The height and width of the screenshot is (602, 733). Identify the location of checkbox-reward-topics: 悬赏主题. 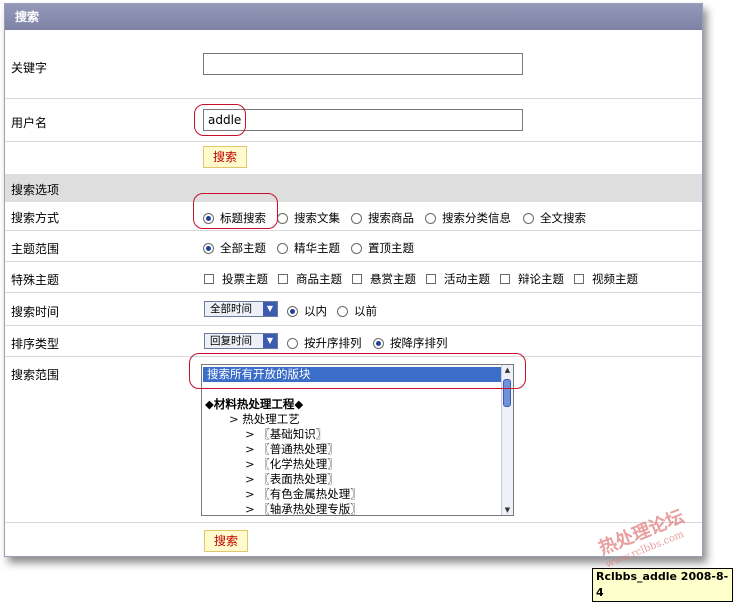
(384, 279).